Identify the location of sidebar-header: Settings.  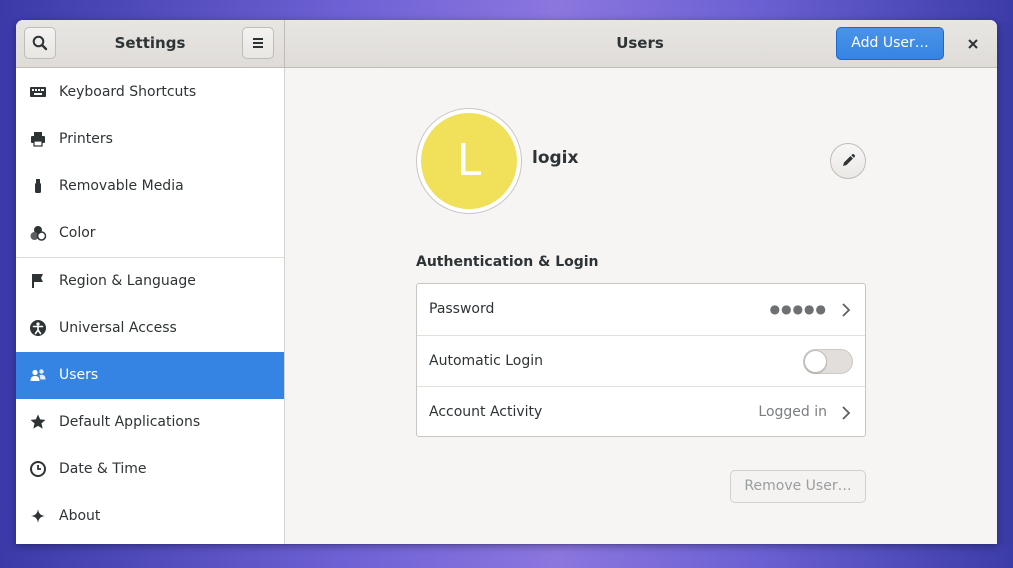
(150, 43).